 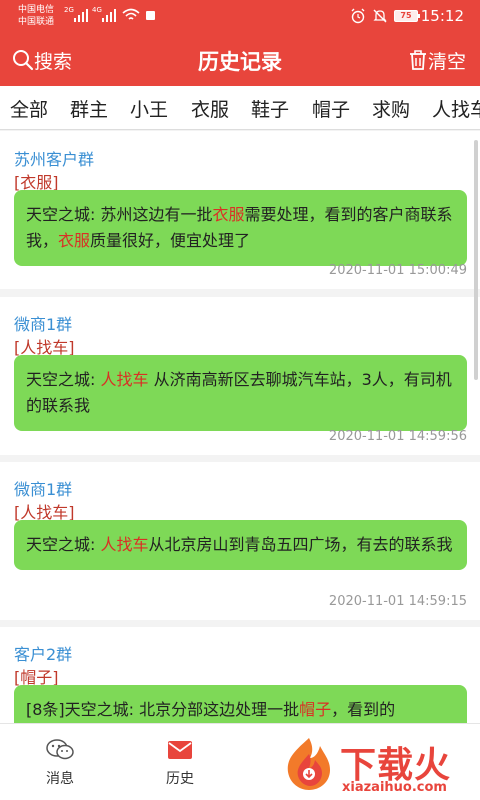 What do you see at coordinates (240, 108) in the screenshot?
I see `category-tabs: 全部 群主 小王 衣服 鞋子 帽子 求购 人找车` at bounding box center [240, 108].